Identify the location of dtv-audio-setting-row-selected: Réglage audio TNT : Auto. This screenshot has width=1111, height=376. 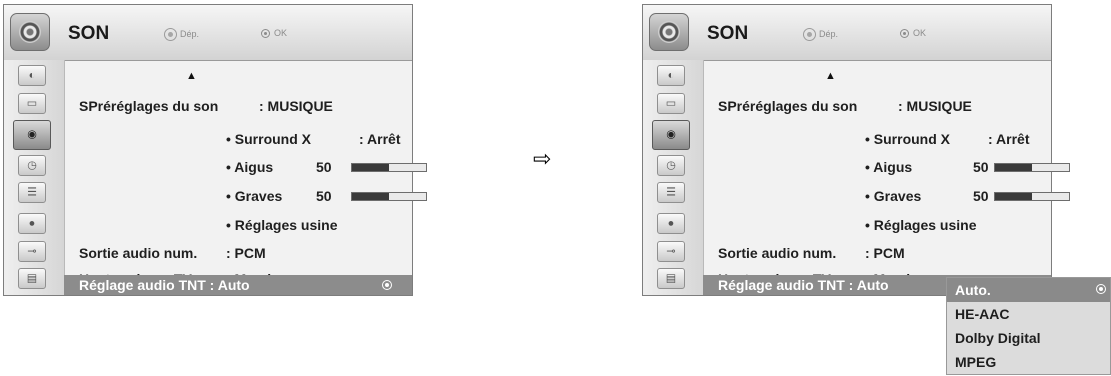
(238, 285).